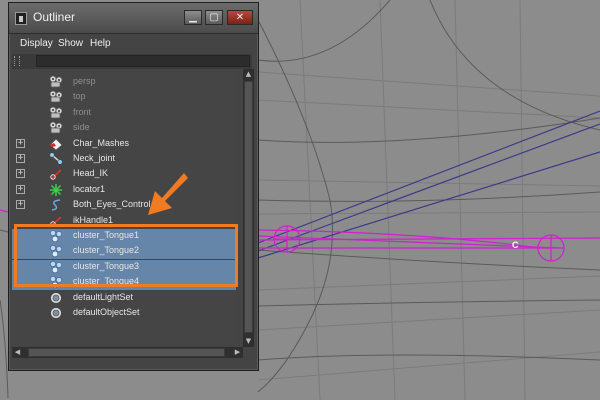  What do you see at coordinates (240, 17) in the screenshot?
I see `close-button: ✕` at bounding box center [240, 17].